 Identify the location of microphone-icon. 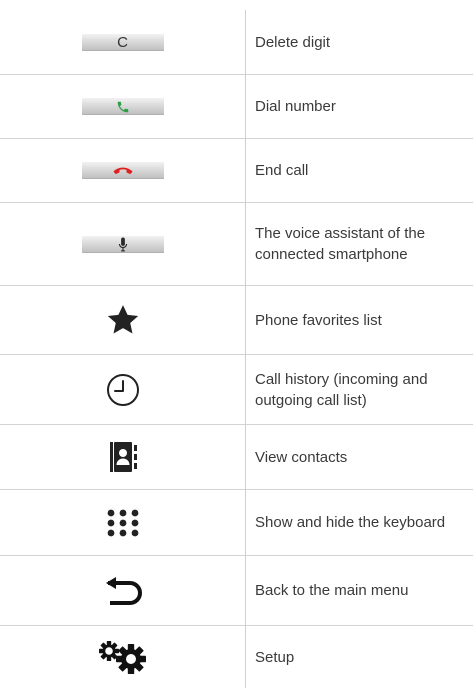
(122, 243).